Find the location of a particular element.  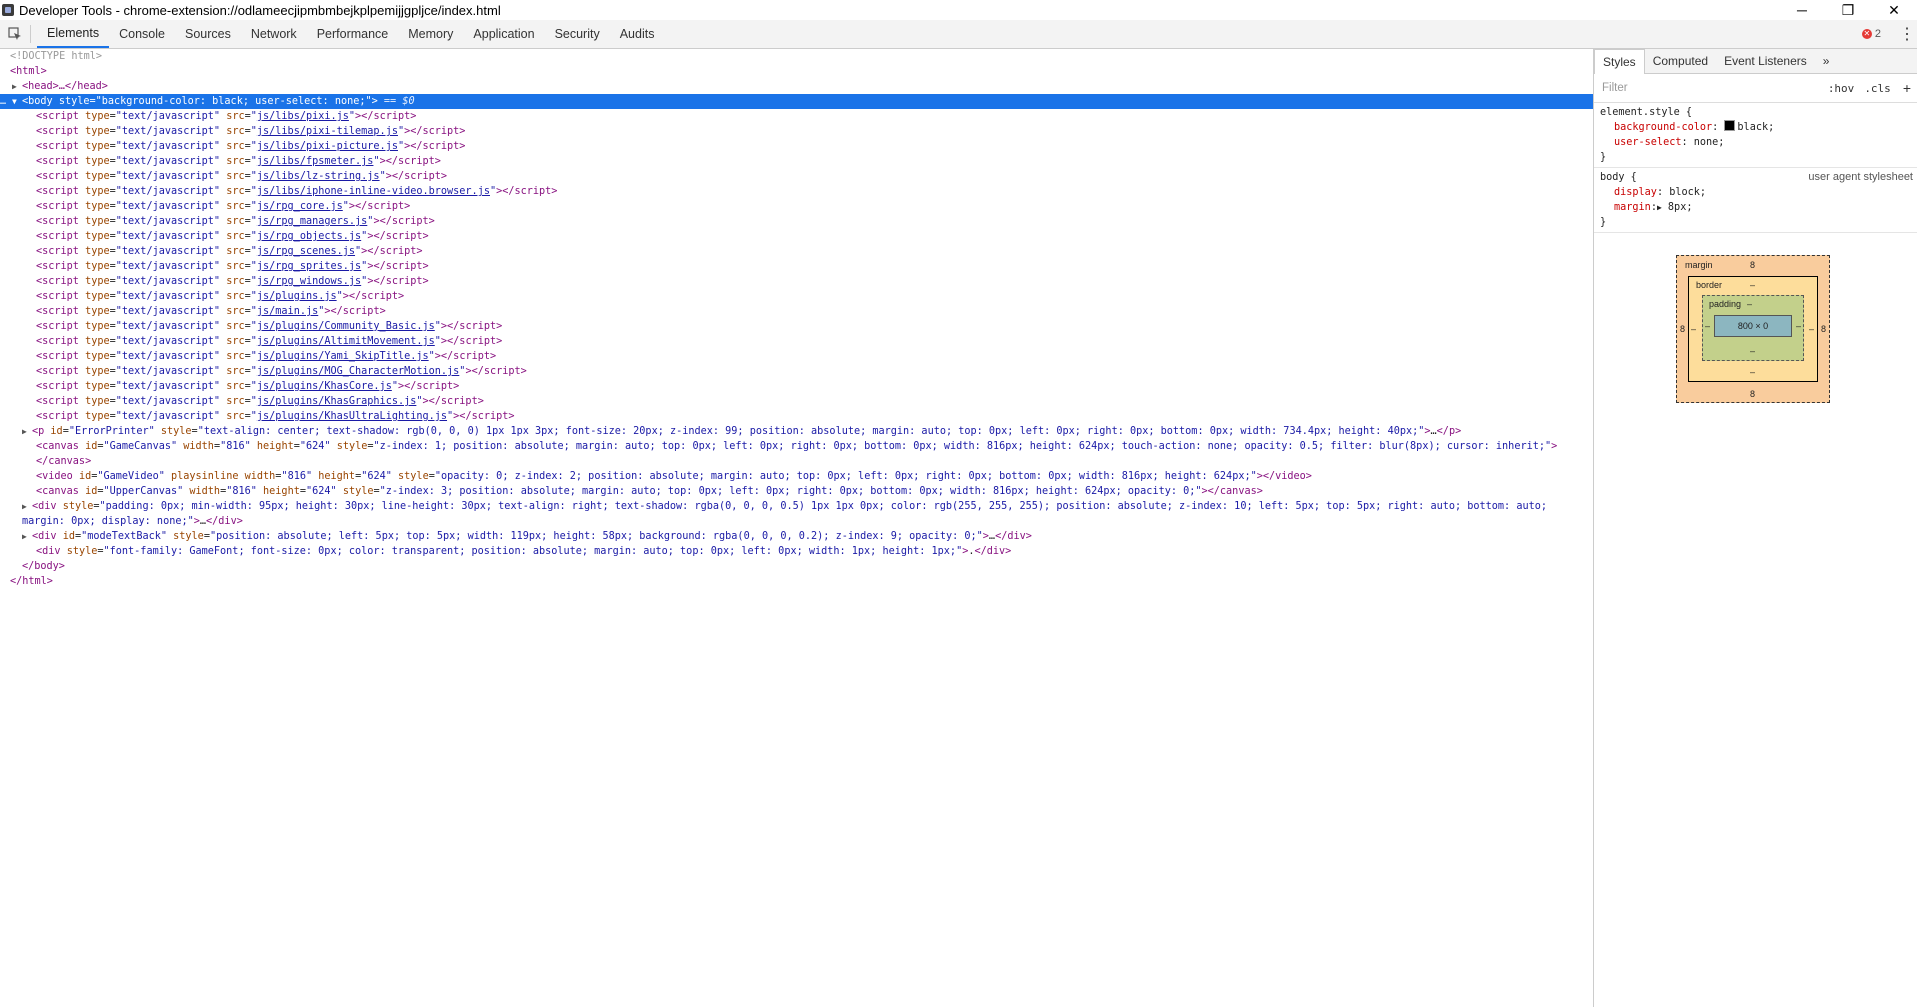

body-close-line: </body> is located at coordinates (796, 566).